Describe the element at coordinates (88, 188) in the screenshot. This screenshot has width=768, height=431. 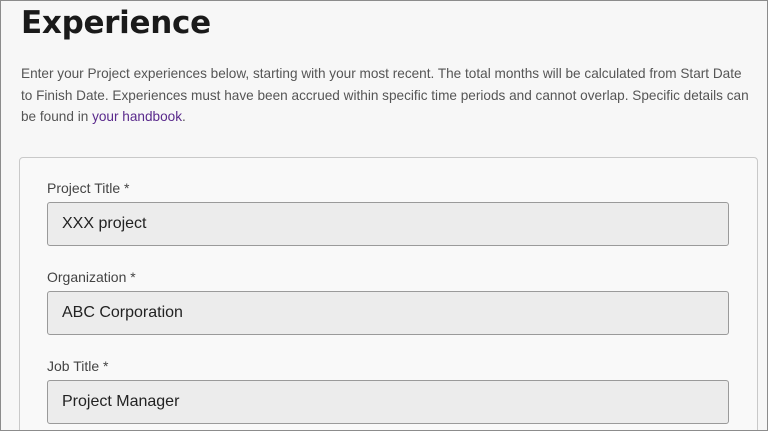
I see `project-title-label: Project Title *` at that location.